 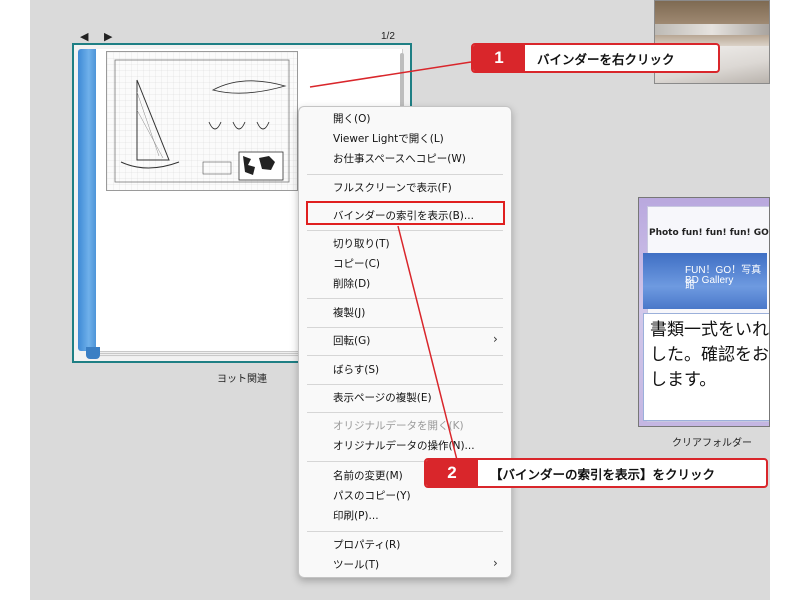 I want to click on callout-step-2: 2 【バインダーの索引を表示】をクリック, so click(x=596, y=473).